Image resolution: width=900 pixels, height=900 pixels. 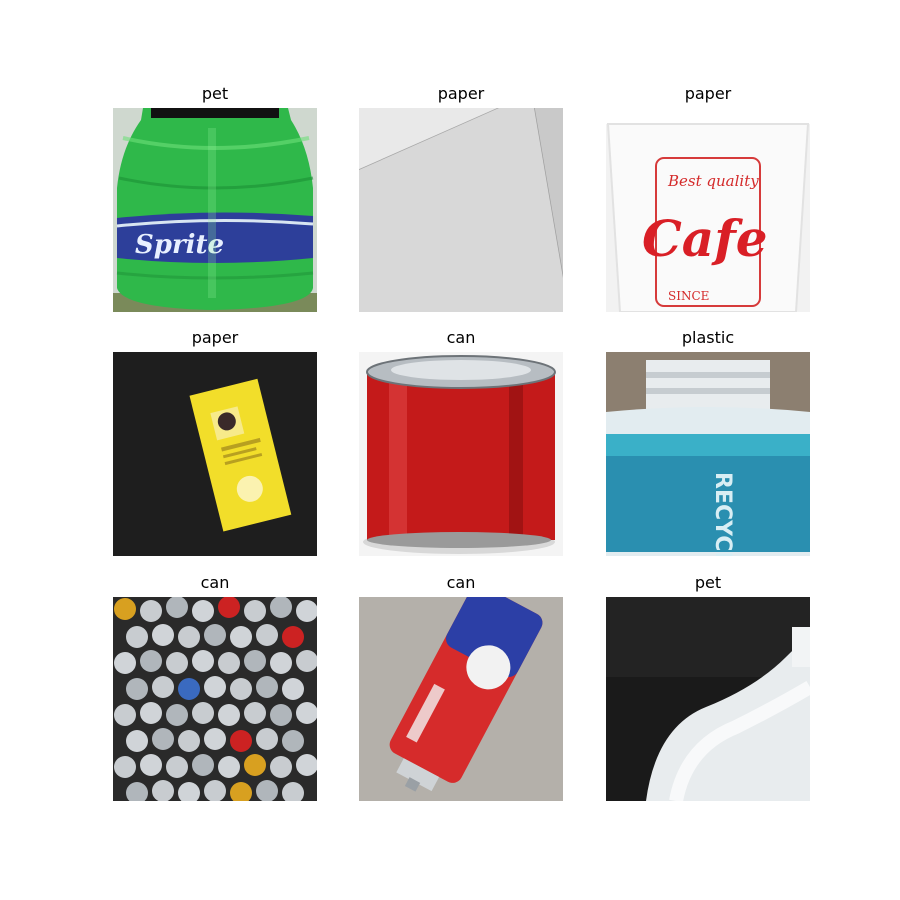 What do you see at coordinates (722, 514) in the screenshot?
I see `bottle-label-text: RECYCLE` at bounding box center [722, 514].